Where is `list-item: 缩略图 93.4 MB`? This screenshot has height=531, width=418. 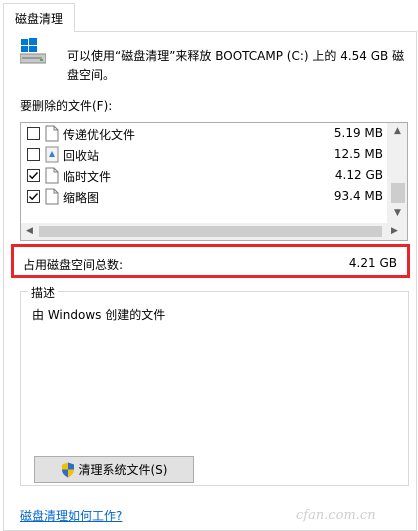 list-item: 缩略图 93.4 MB is located at coordinates (204, 196).